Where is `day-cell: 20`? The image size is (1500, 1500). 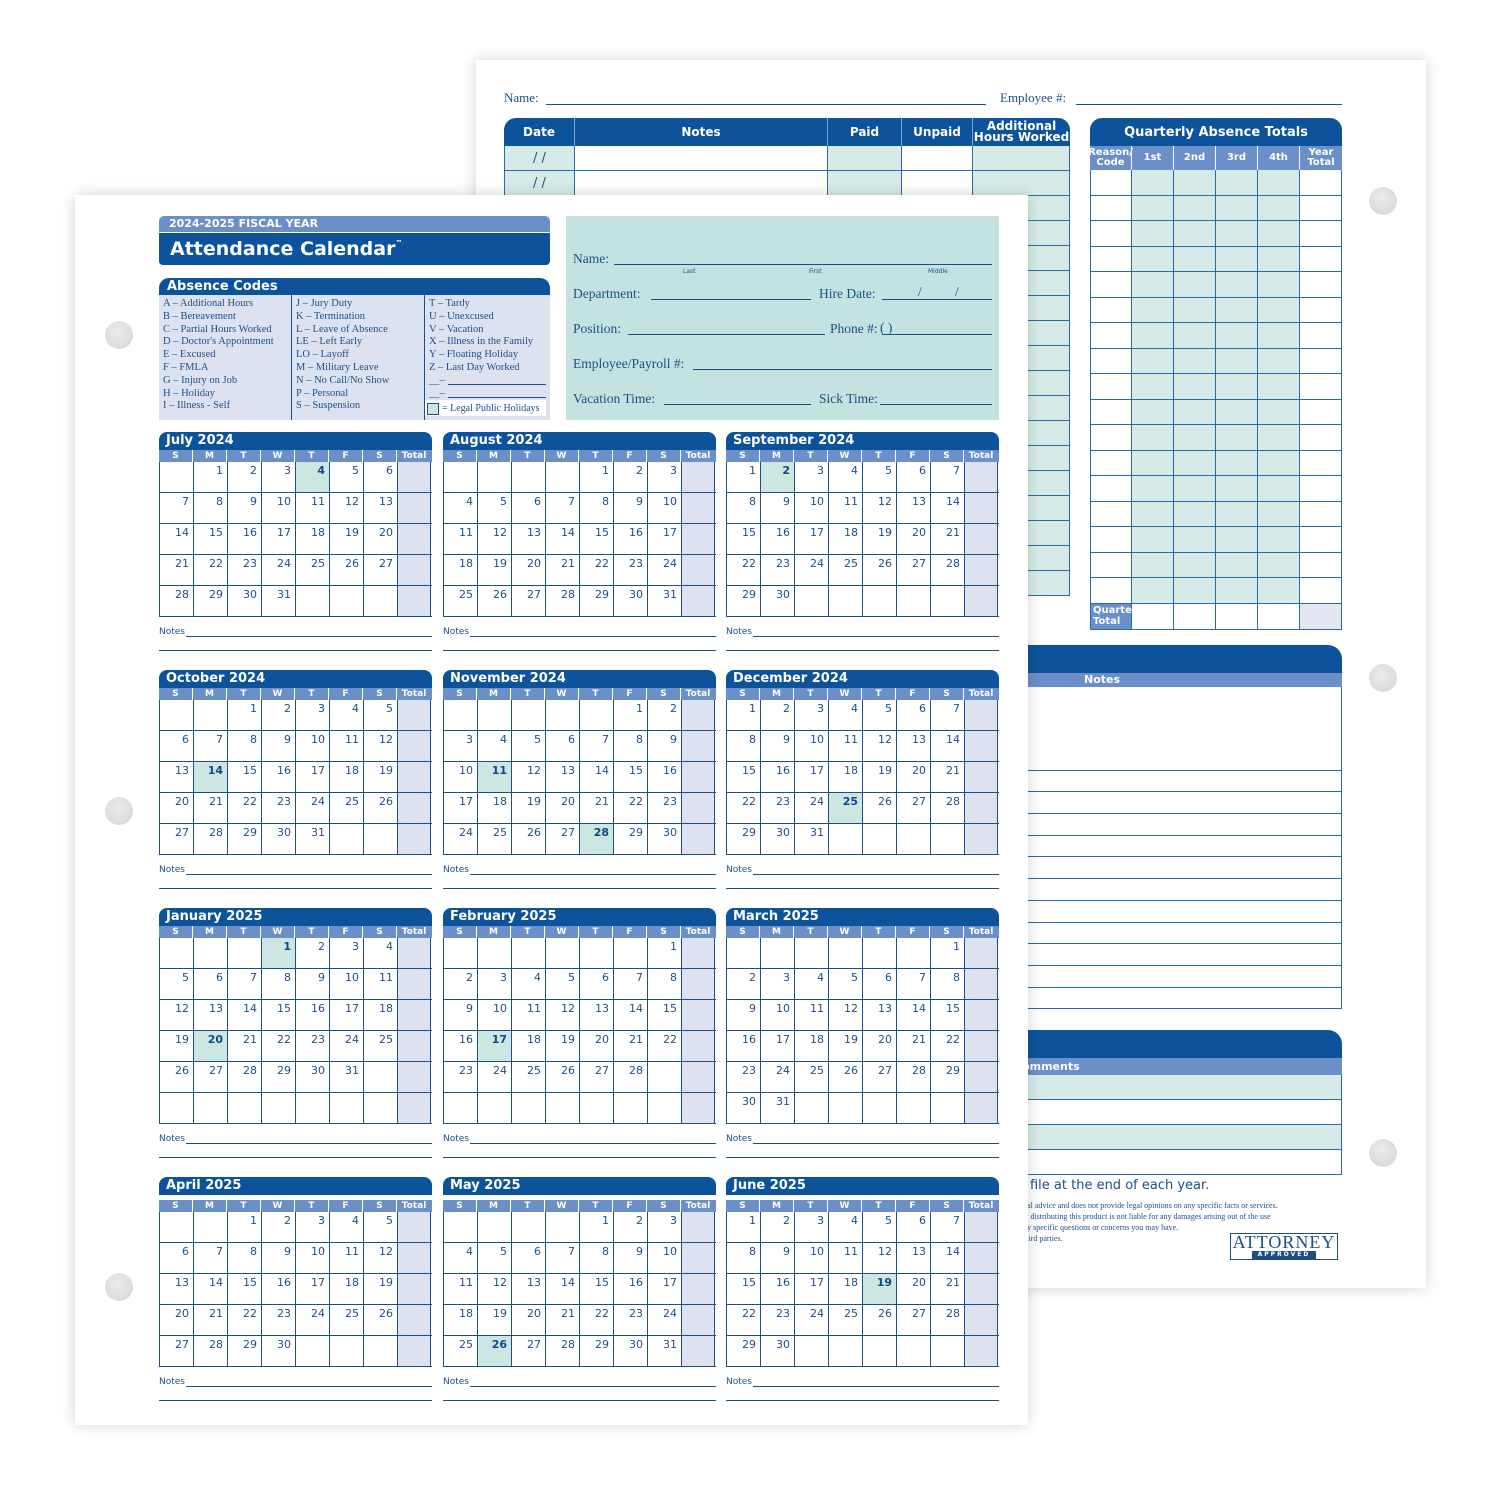 day-cell: 20 is located at coordinates (177, 1320).